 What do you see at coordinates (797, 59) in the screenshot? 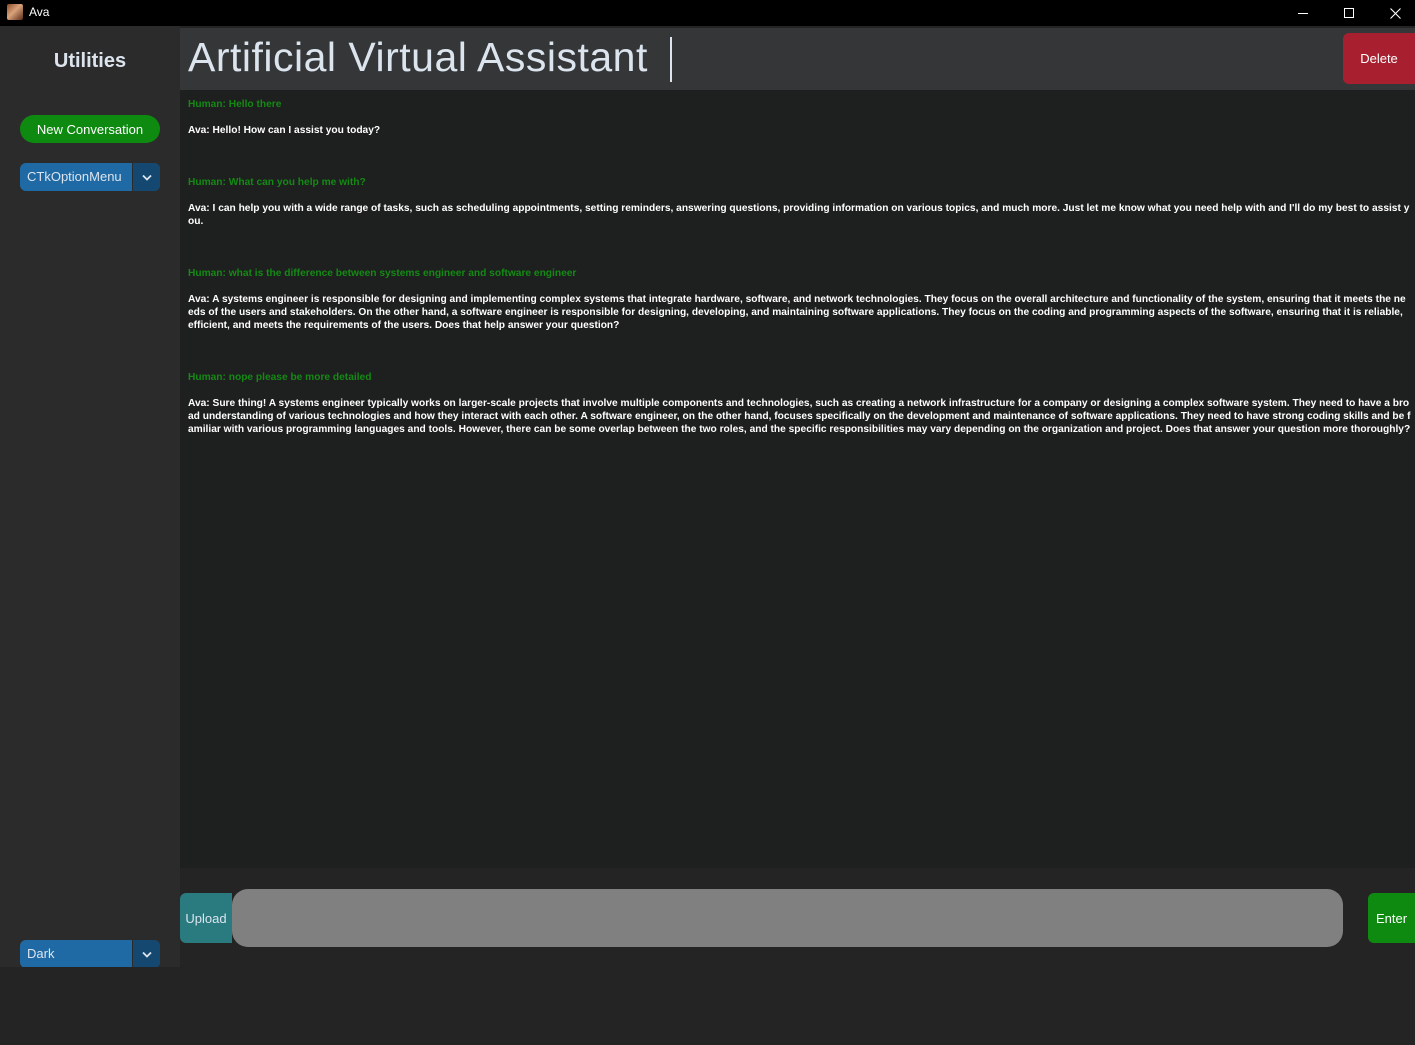
I see `header: Artificial Virtual Assistant` at bounding box center [797, 59].